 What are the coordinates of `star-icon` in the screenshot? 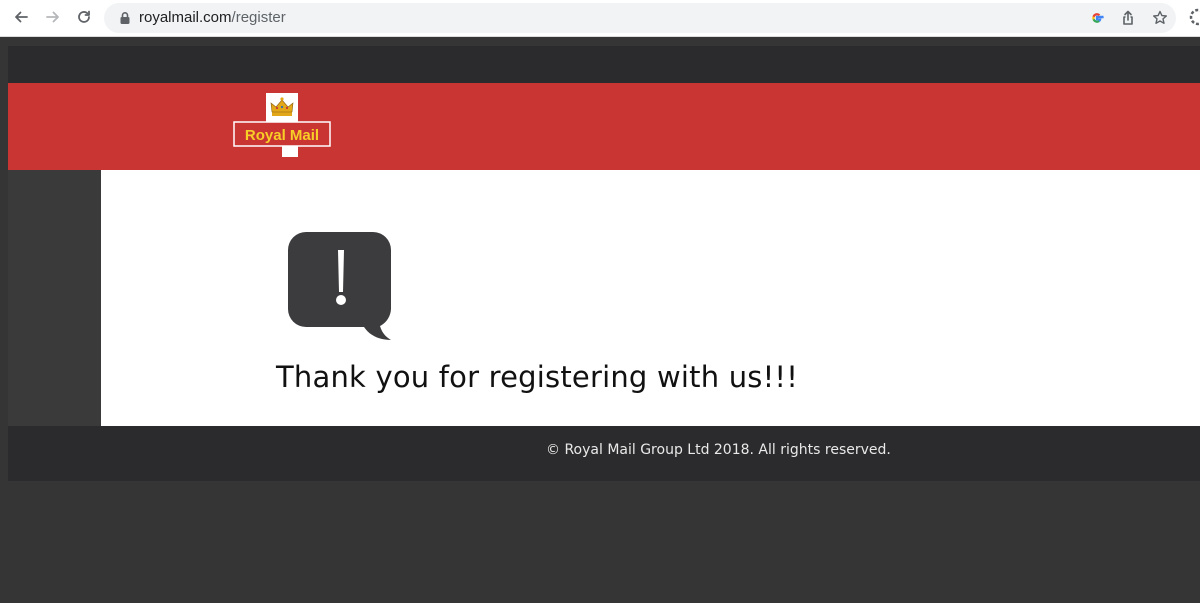 It's located at (1160, 17).